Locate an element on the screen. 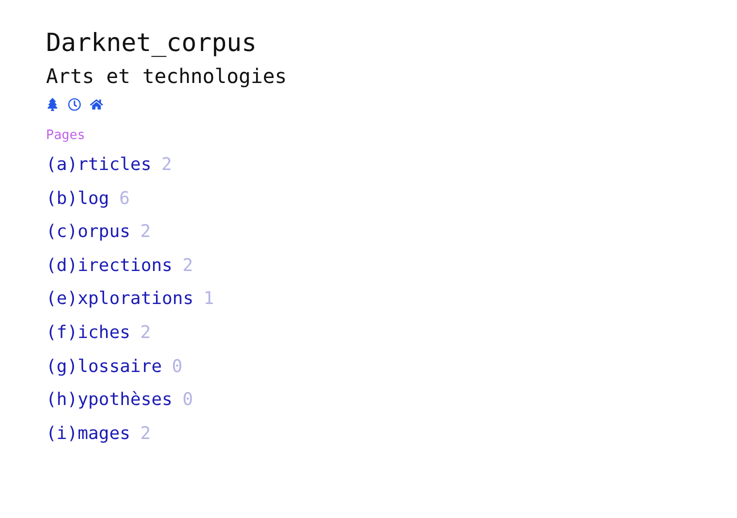  site-subtitle: Arts et technologies is located at coordinates (167, 76).